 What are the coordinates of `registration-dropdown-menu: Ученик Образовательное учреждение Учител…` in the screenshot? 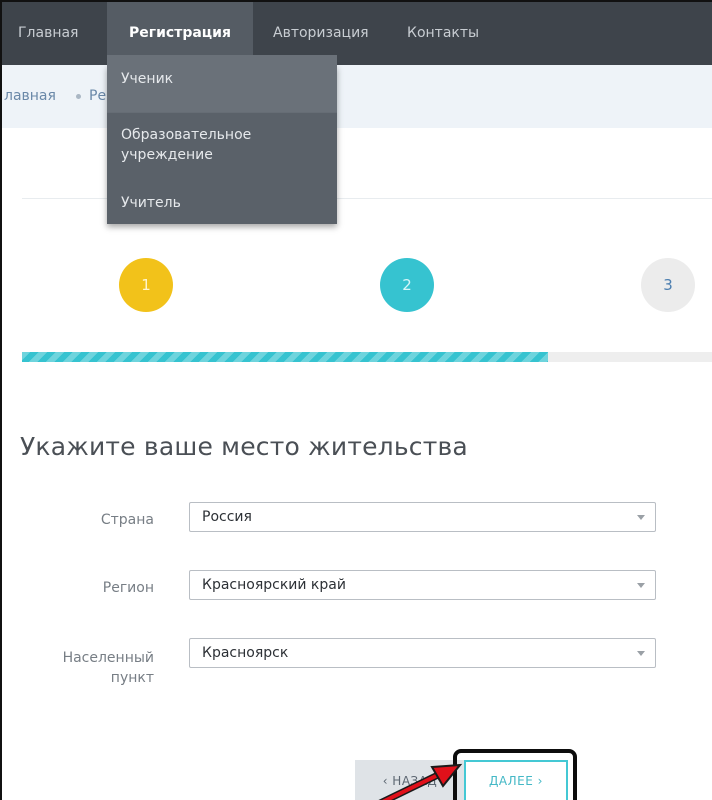 It's located at (222, 139).